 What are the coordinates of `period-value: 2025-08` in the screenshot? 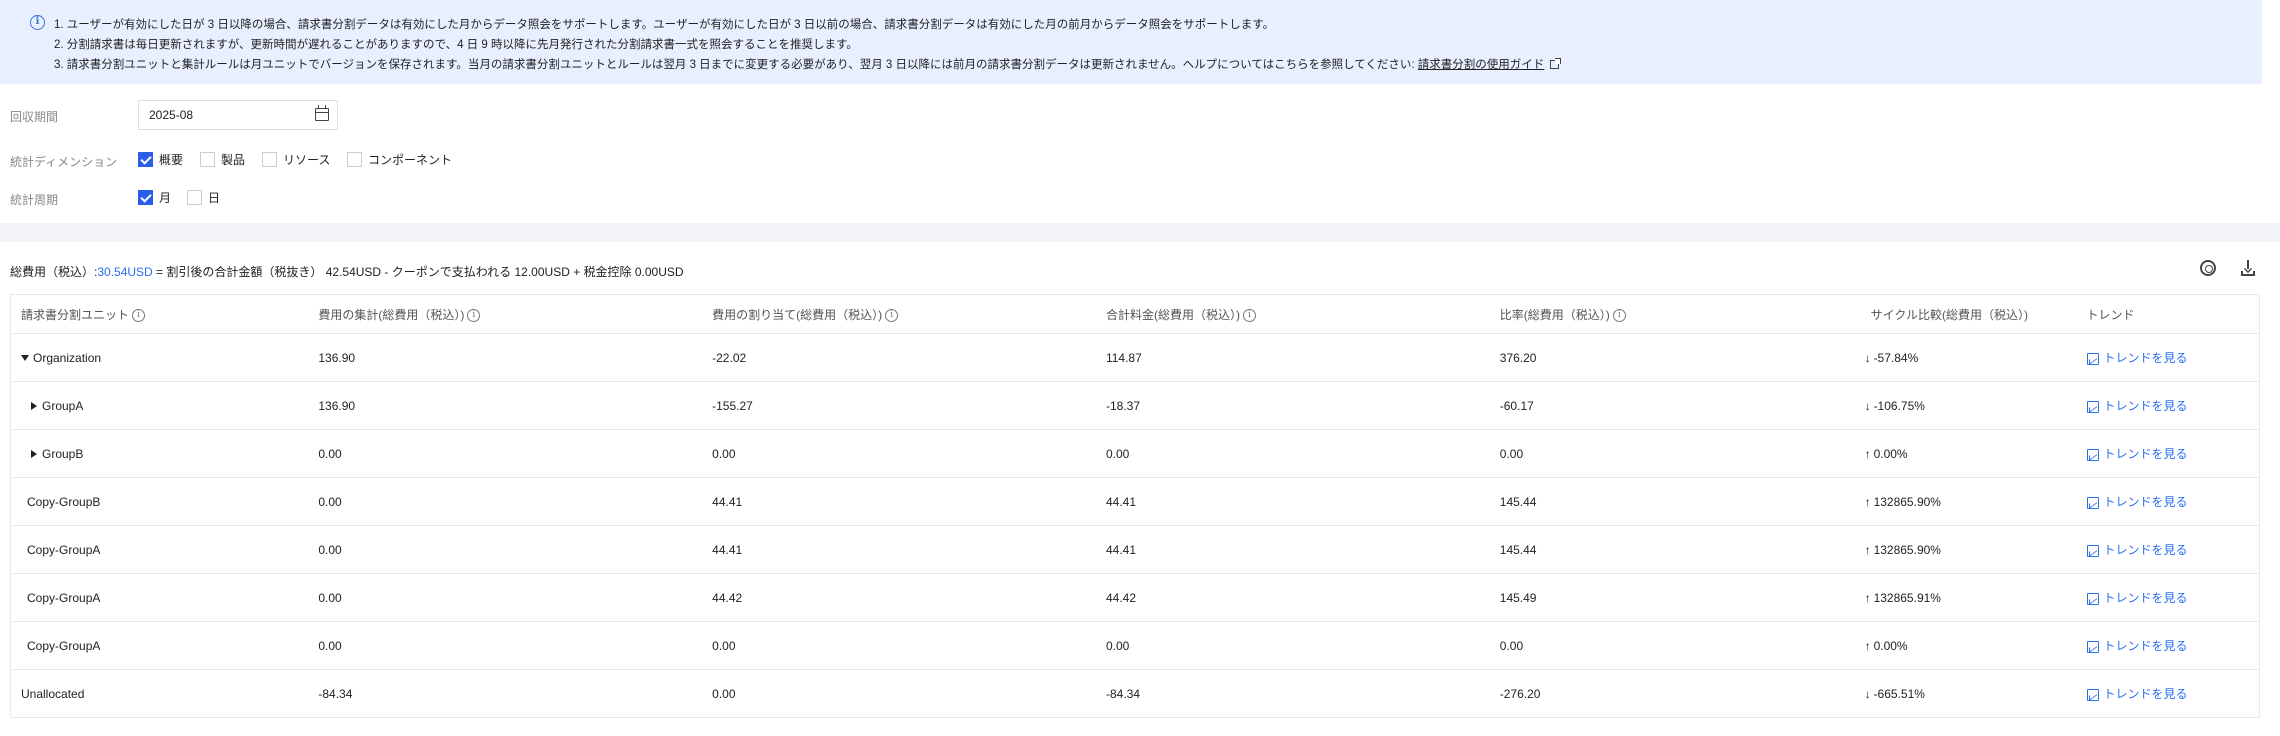 It's located at (171, 115).